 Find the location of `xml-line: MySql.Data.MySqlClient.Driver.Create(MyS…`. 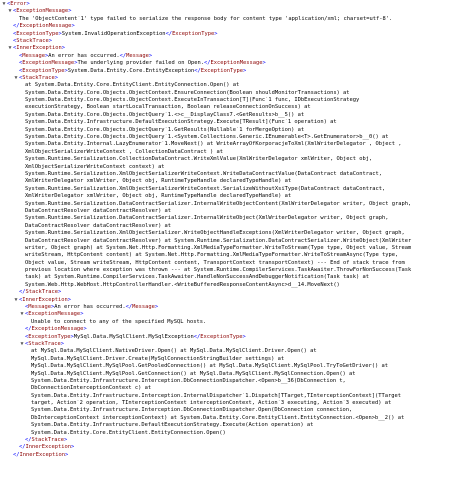

xml-line: MySql.Data.MySqlClient.Driver.Create(MyS… is located at coordinates (237, 359).